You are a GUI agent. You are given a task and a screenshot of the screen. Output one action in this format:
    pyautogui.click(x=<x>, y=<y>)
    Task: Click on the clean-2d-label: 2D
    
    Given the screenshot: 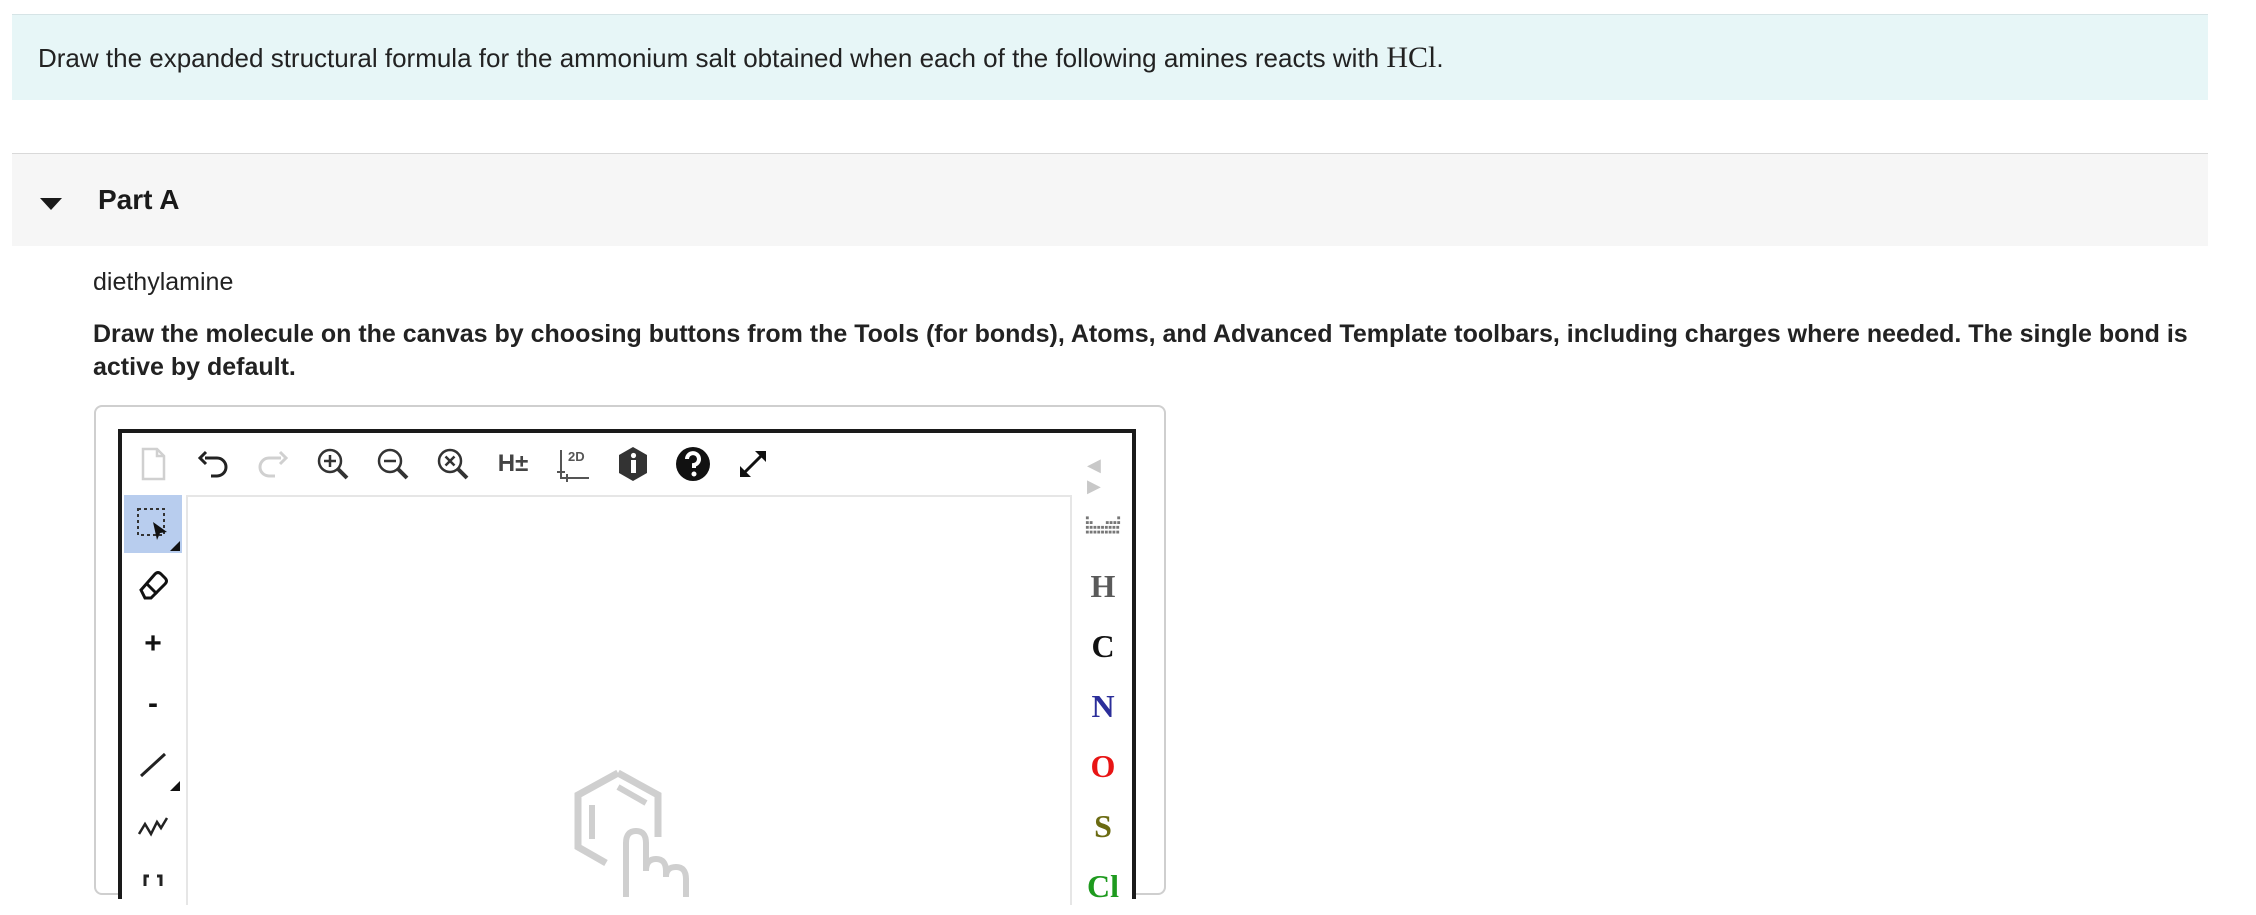 What is the action you would take?
    pyautogui.click(x=576, y=456)
    